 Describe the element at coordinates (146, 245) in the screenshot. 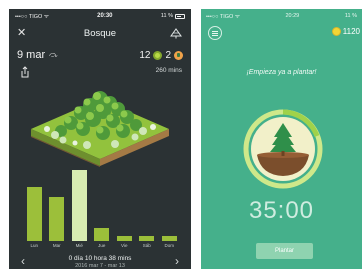

I see `chart-day-label: Sáb` at that location.